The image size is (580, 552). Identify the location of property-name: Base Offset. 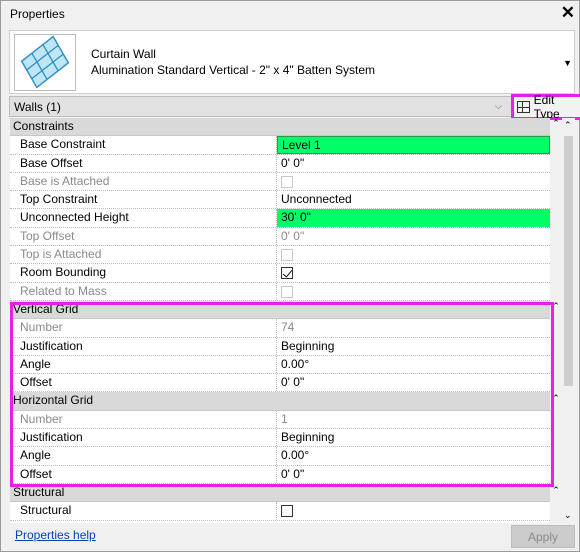
(143, 163).